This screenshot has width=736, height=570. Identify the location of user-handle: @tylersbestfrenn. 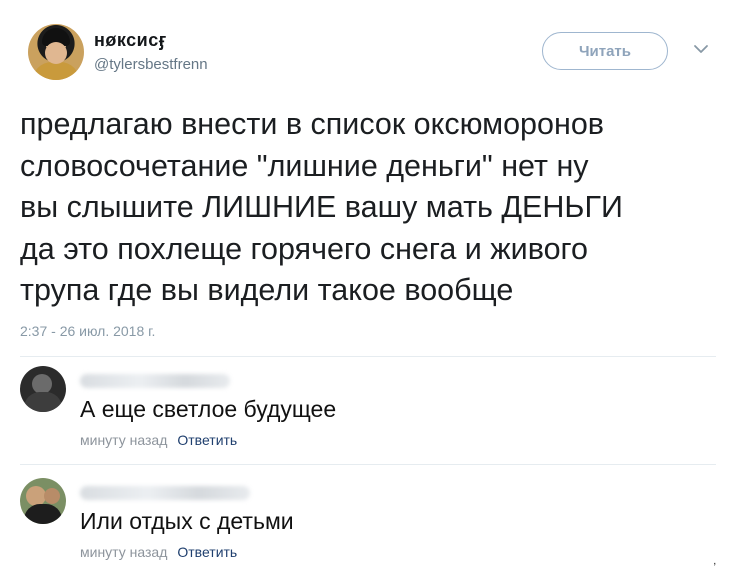
(151, 64).